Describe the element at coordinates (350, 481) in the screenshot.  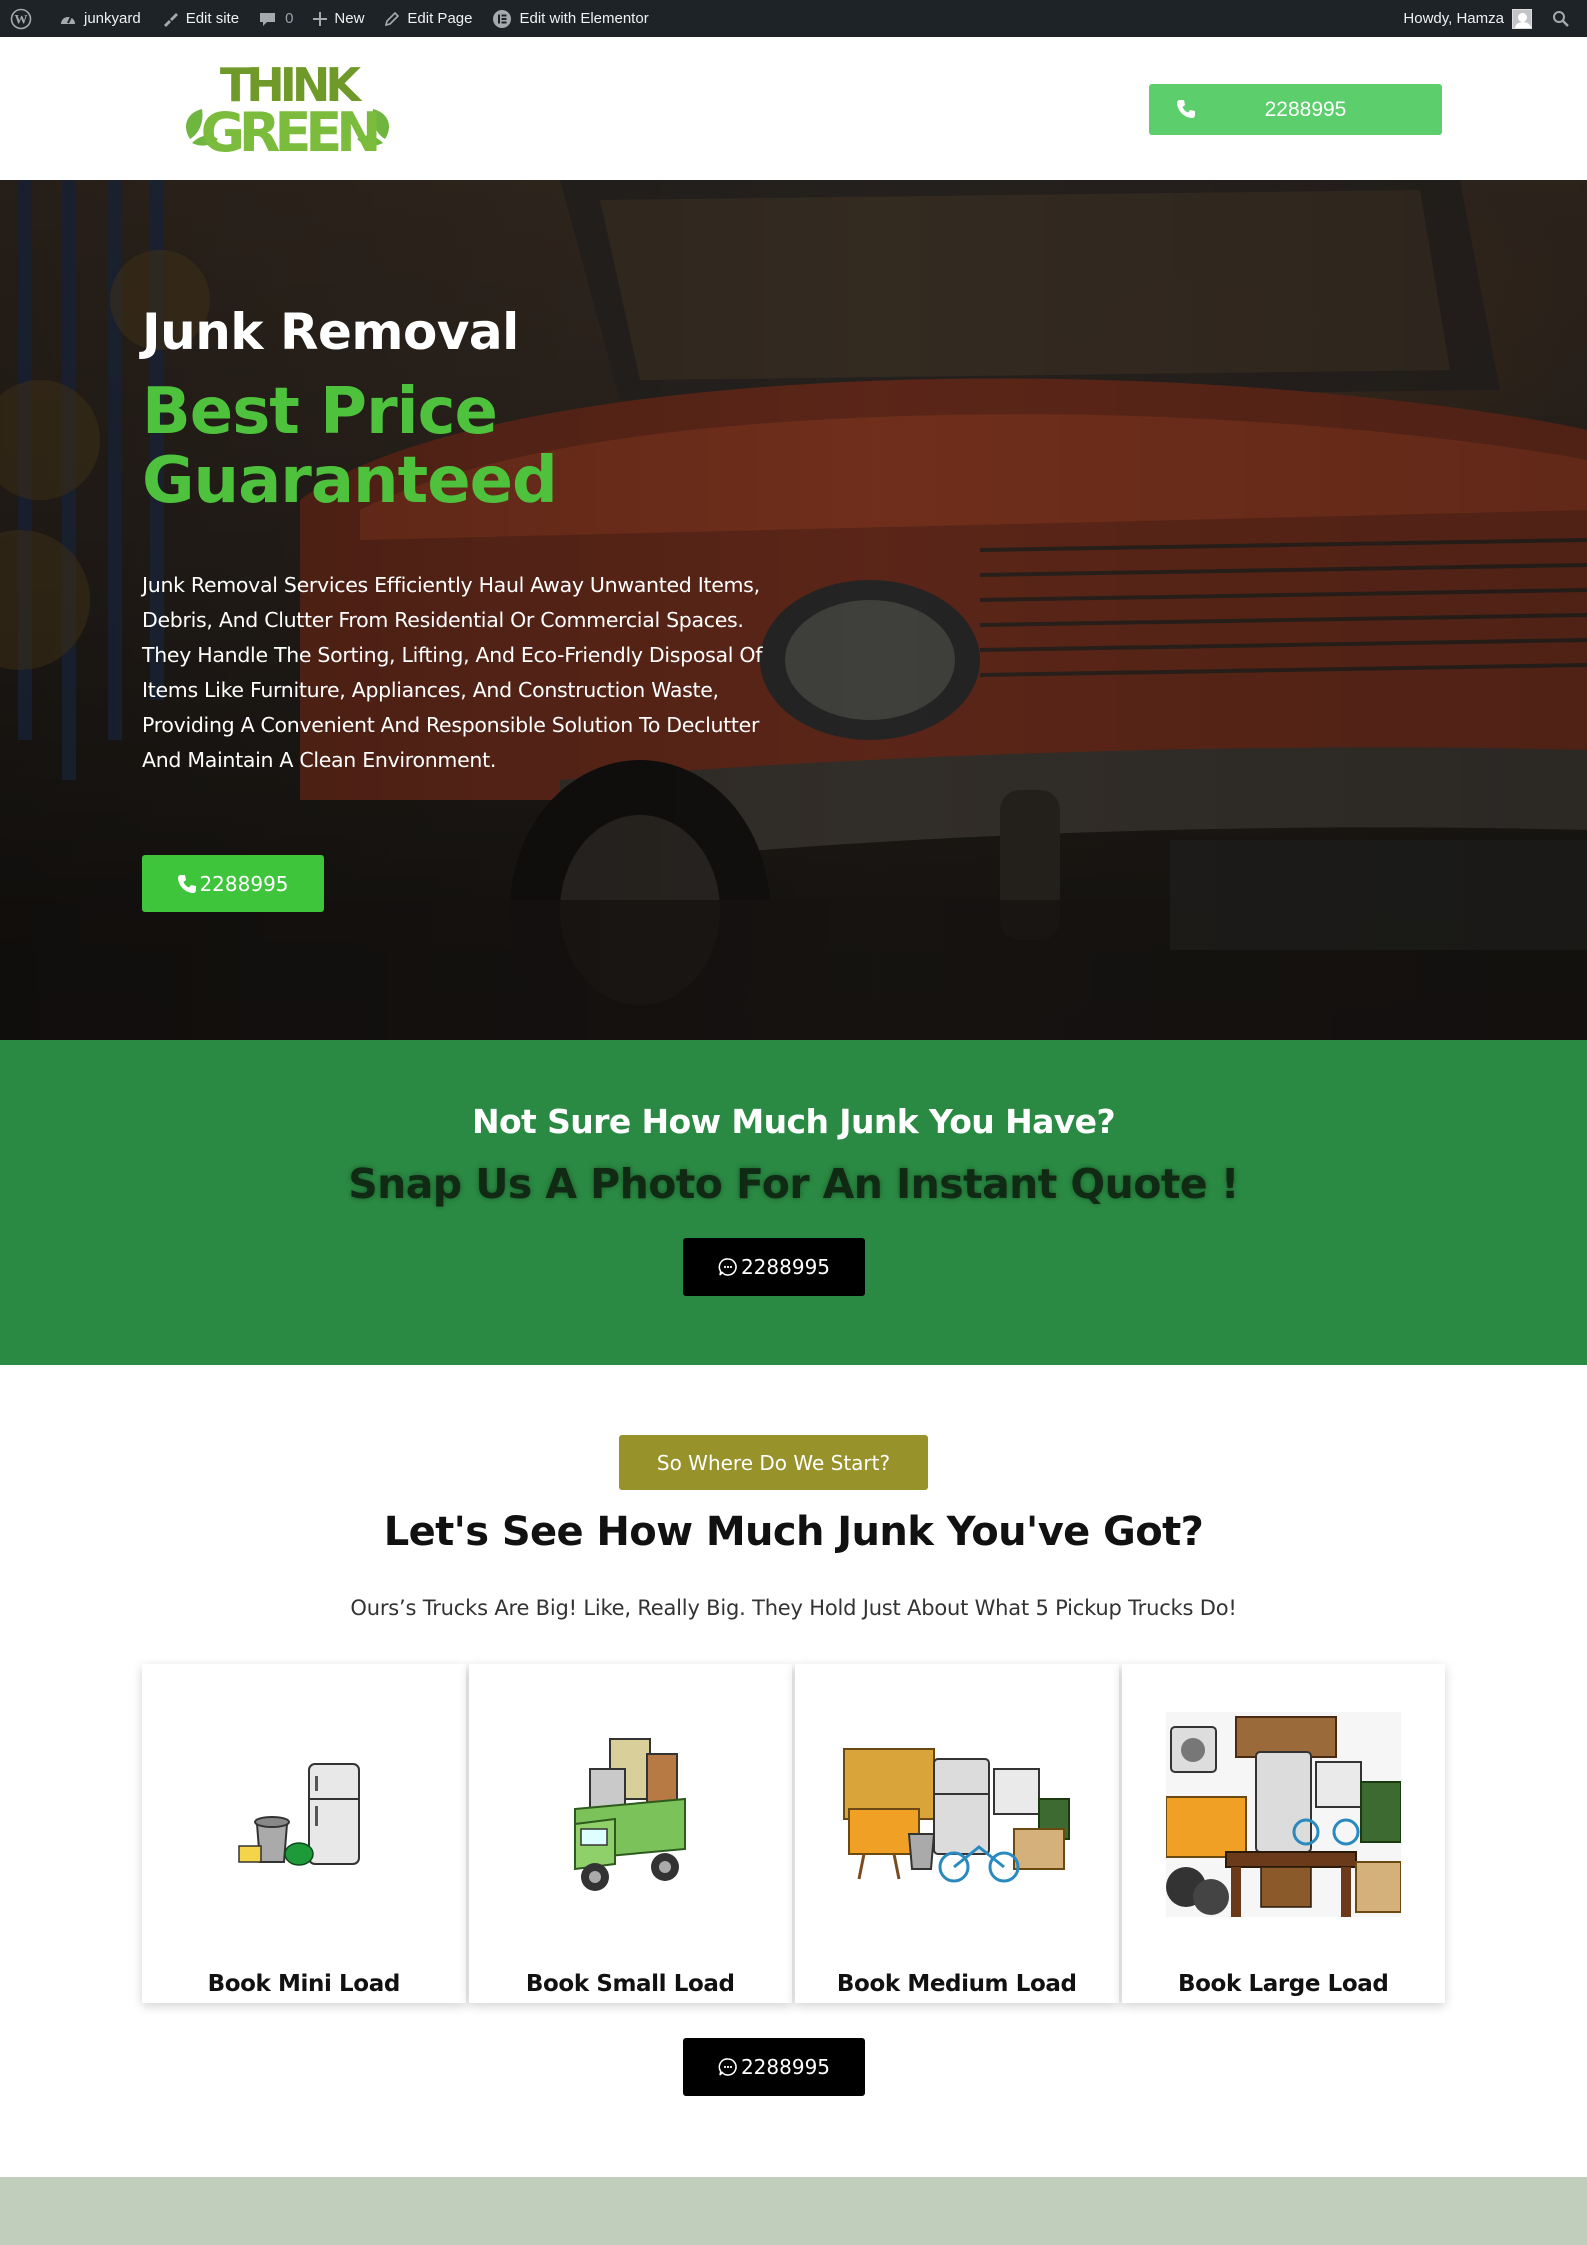
I see `hero-subtitle-line2: Guaranteed` at that location.